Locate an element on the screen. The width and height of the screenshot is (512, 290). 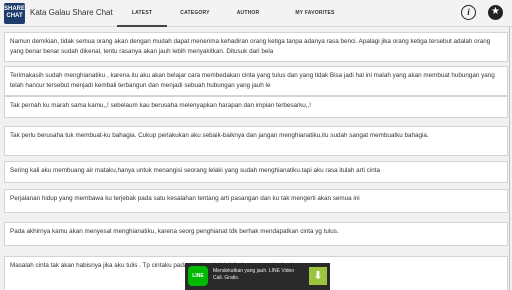
tab-my-favorites: MY FAVORITES is located at coordinates (315, 18).